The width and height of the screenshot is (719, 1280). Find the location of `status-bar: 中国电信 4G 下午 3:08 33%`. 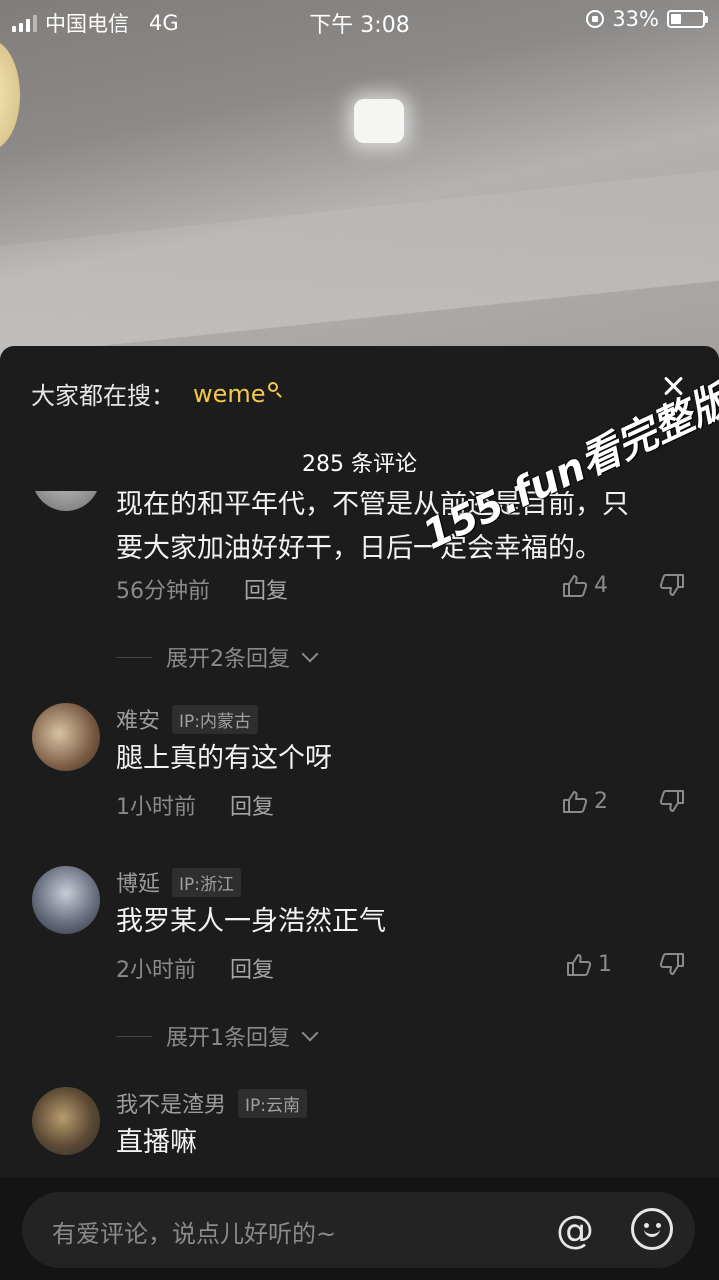

status-bar: 中国电信 4G 下午 3:08 33% is located at coordinates (359, 20).